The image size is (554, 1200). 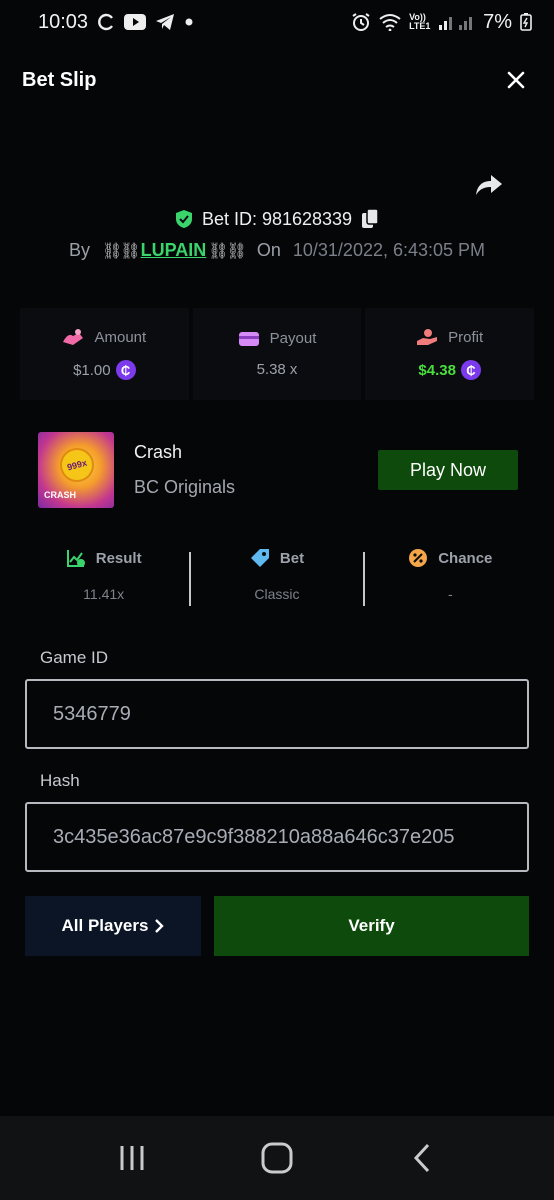 I want to click on profit-label: Profit, so click(x=466, y=337).